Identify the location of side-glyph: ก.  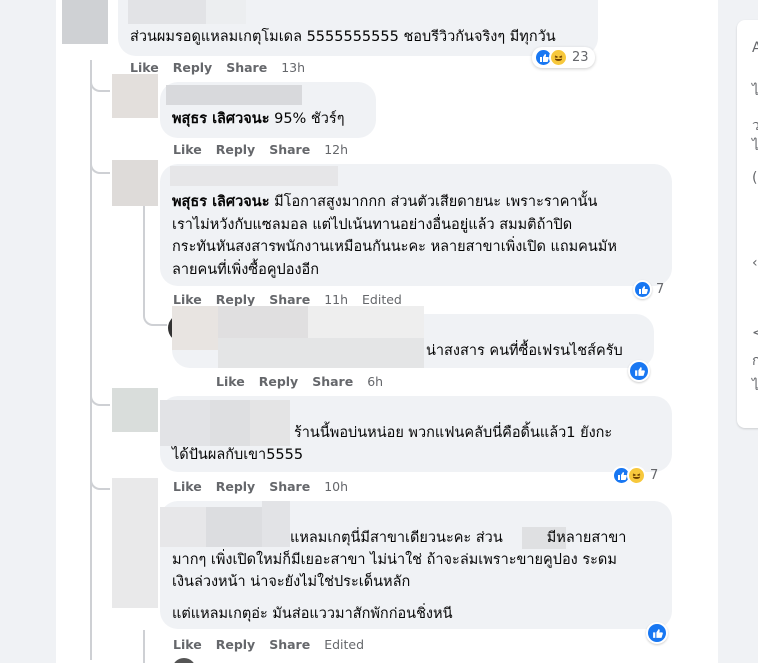
(755, 361).